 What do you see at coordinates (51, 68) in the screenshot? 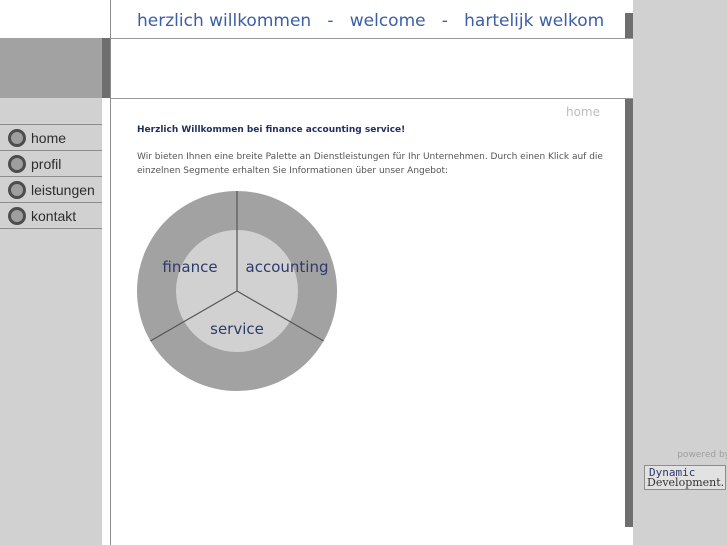
I see `left-banner` at bounding box center [51, 68].